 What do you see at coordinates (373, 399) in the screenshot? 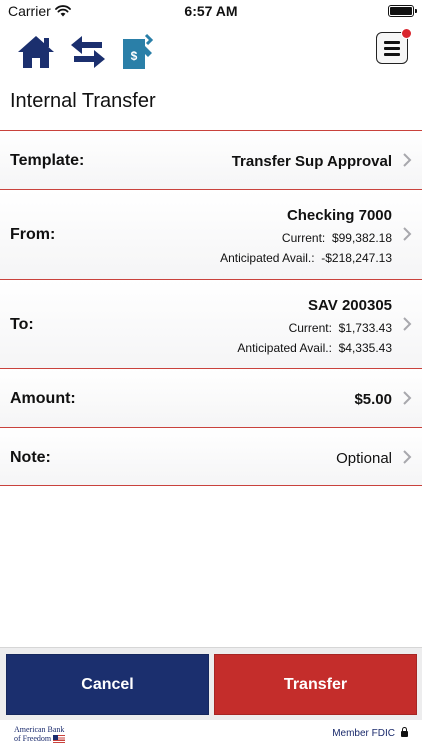
I see `amount-value: $5.00` at bounding box center [373, 399].